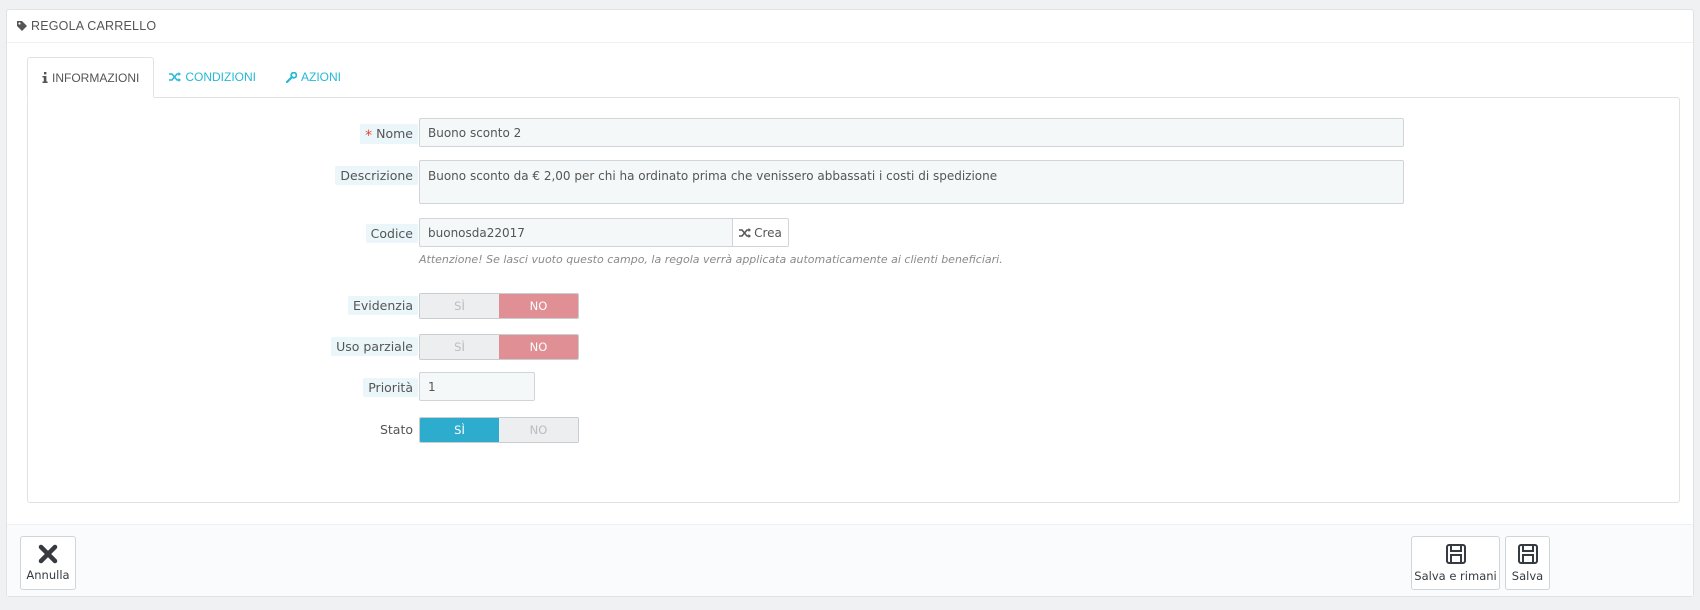 Image resolution: width=1700 pixels, height=610 pixels. Describe the element at coordinates (321, 77) in the screenshot. I see `tab-label: AZIONI` at that location.